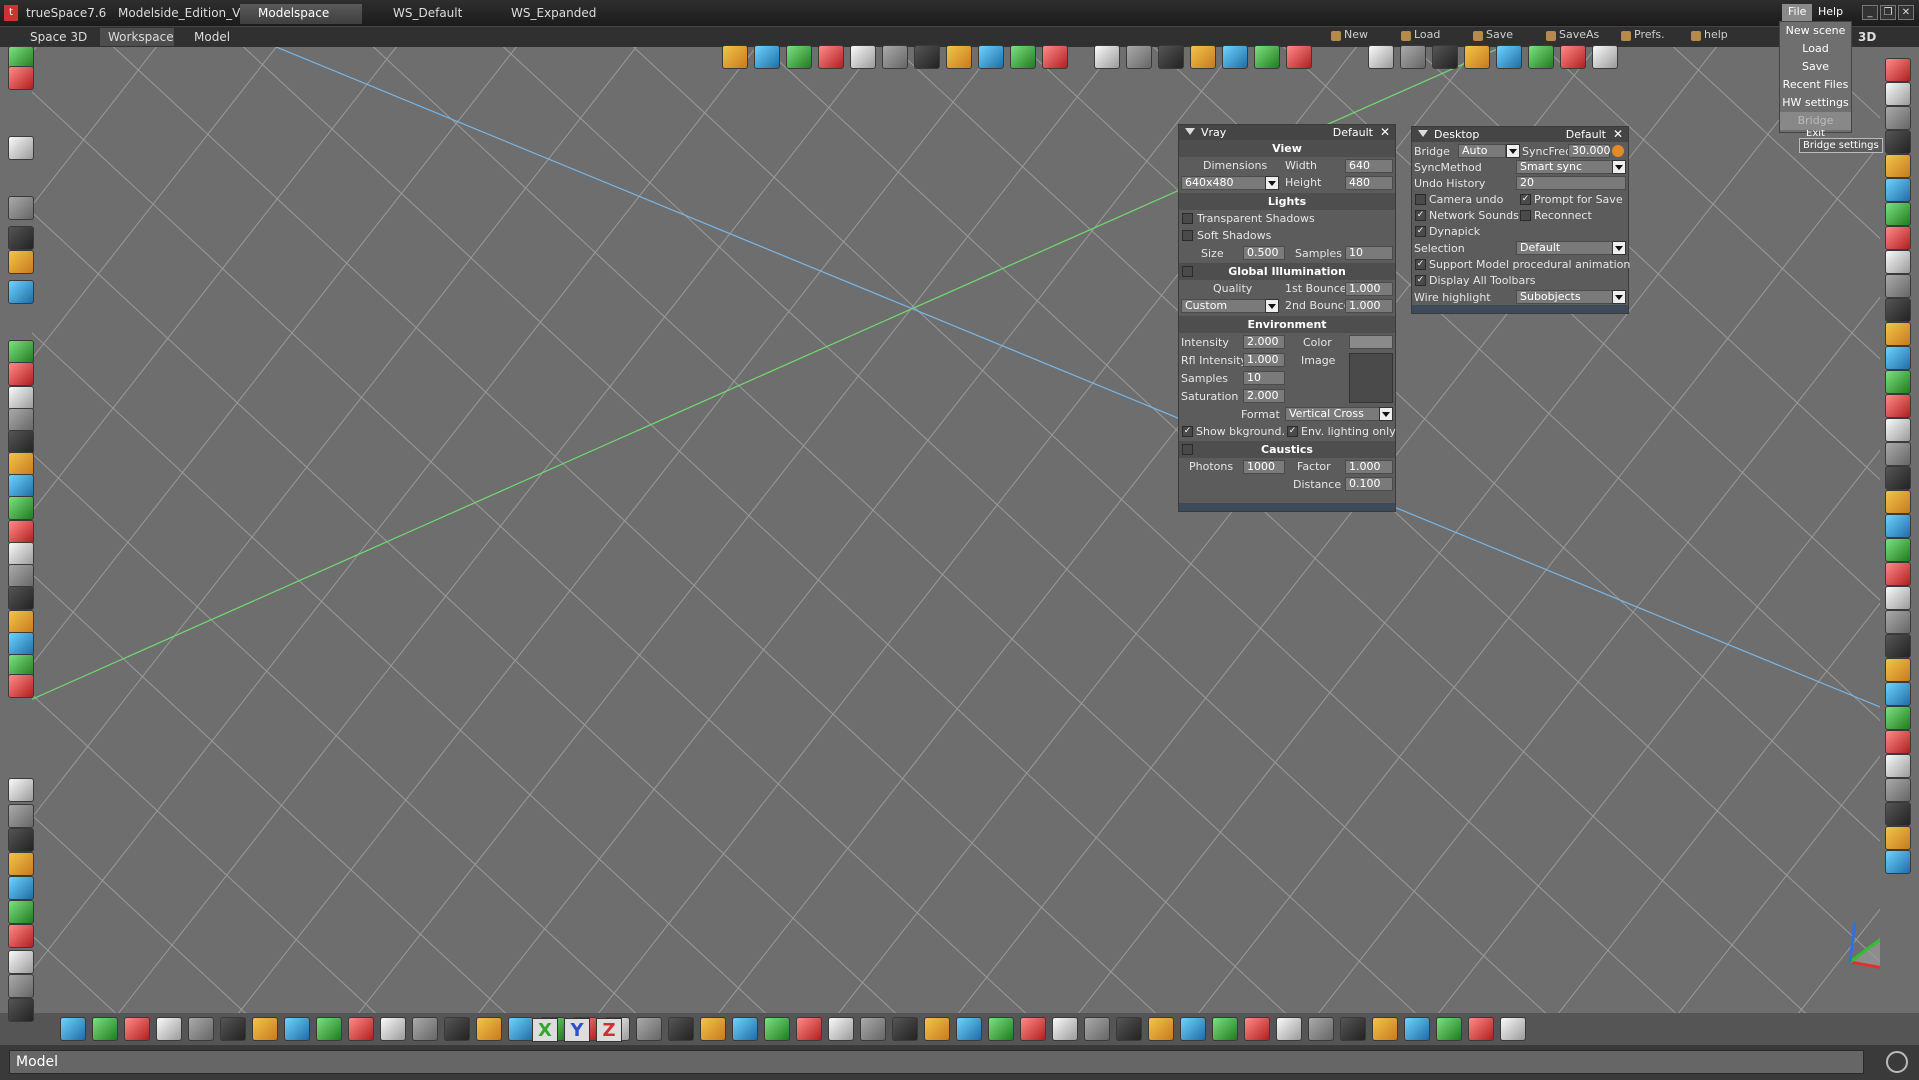 The height and width of the screenshot is (1080, 1919). What do you see at coordinates (1371, 378) in the screenshot?
I see `env-image-slot` at bounding box center [1371, 378].